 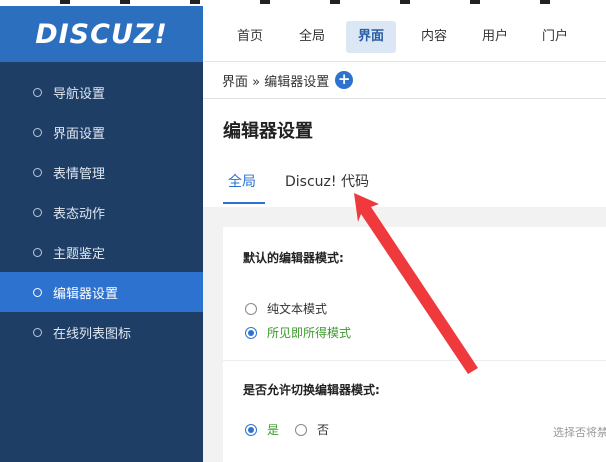 What do you see at coordinates (92, 334) in the screenshot?
I see `sidebar-item-label: 在线列表图标` at bounding box center [92, 334].